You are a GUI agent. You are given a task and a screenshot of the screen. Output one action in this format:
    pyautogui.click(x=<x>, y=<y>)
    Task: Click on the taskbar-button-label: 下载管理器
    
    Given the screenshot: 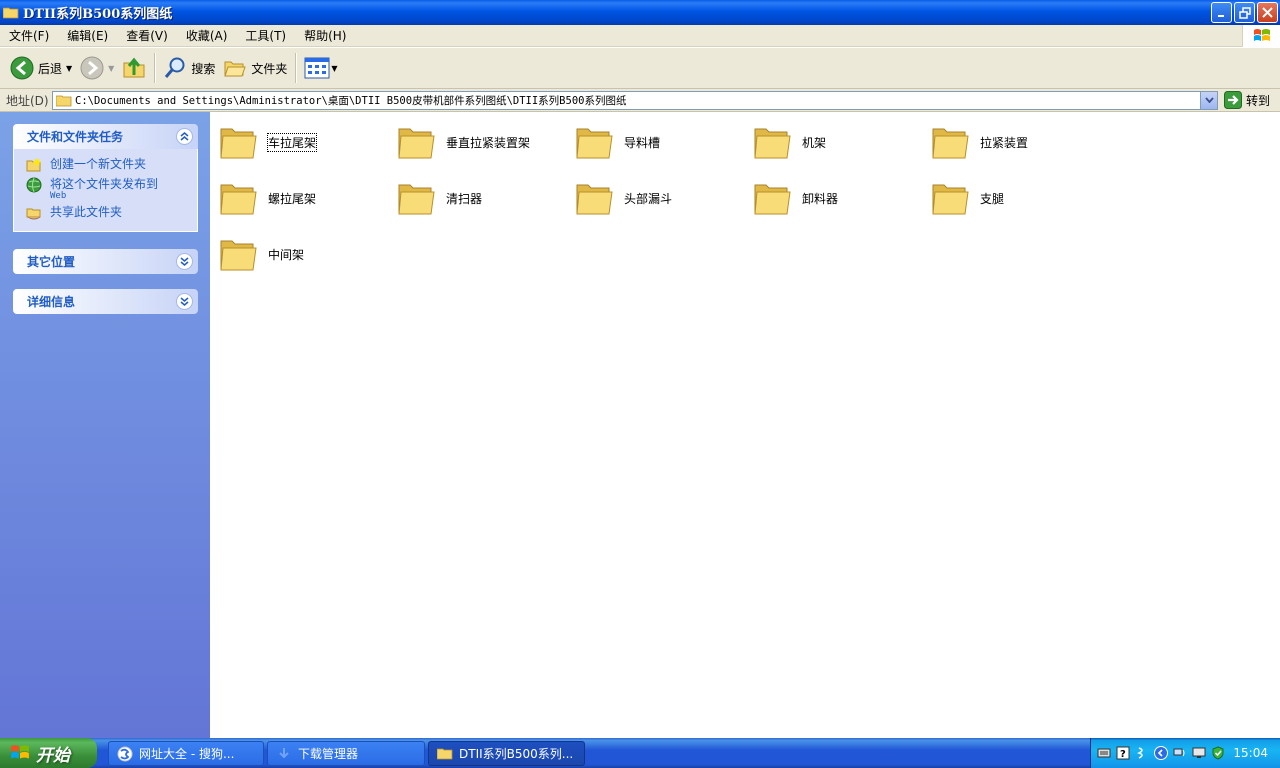 What is the action you would take?
    pyautogui.click(x=328, y=754)
    